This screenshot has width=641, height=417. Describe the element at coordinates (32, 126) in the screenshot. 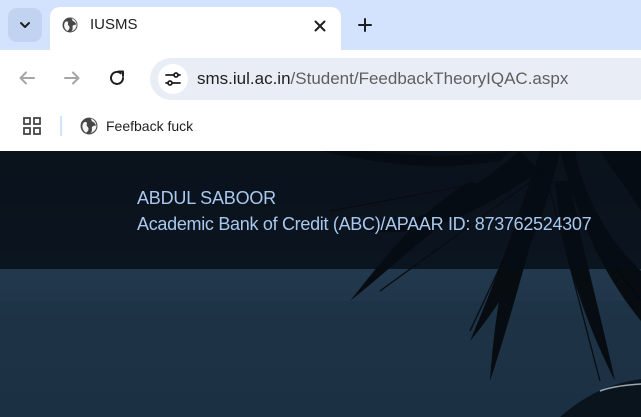

I see `apps-grid-icon` at that location.